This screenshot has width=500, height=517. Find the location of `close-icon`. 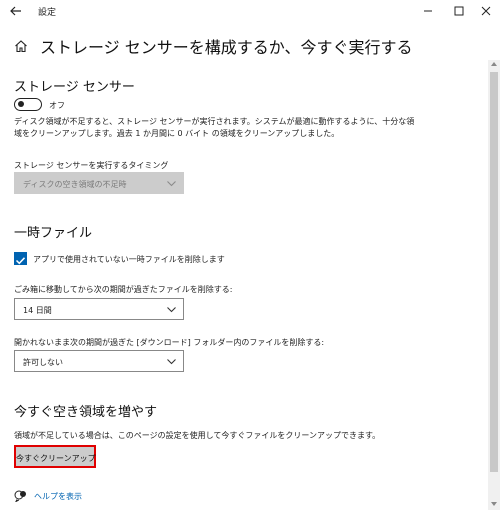

close-icon is located at coordinates (486, 11).